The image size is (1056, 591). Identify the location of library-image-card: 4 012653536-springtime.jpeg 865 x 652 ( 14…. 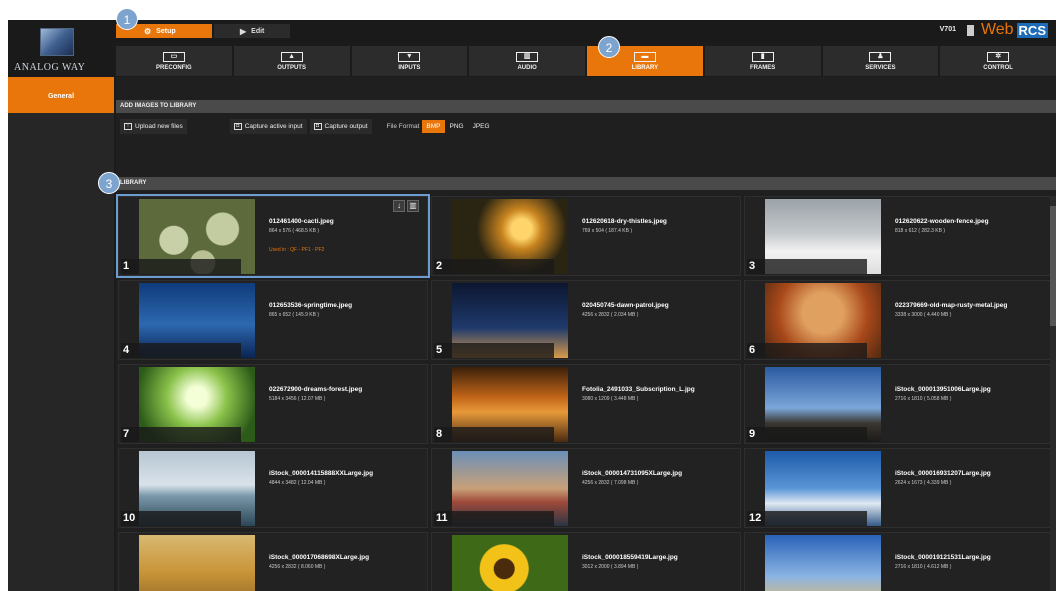
(273, 320).